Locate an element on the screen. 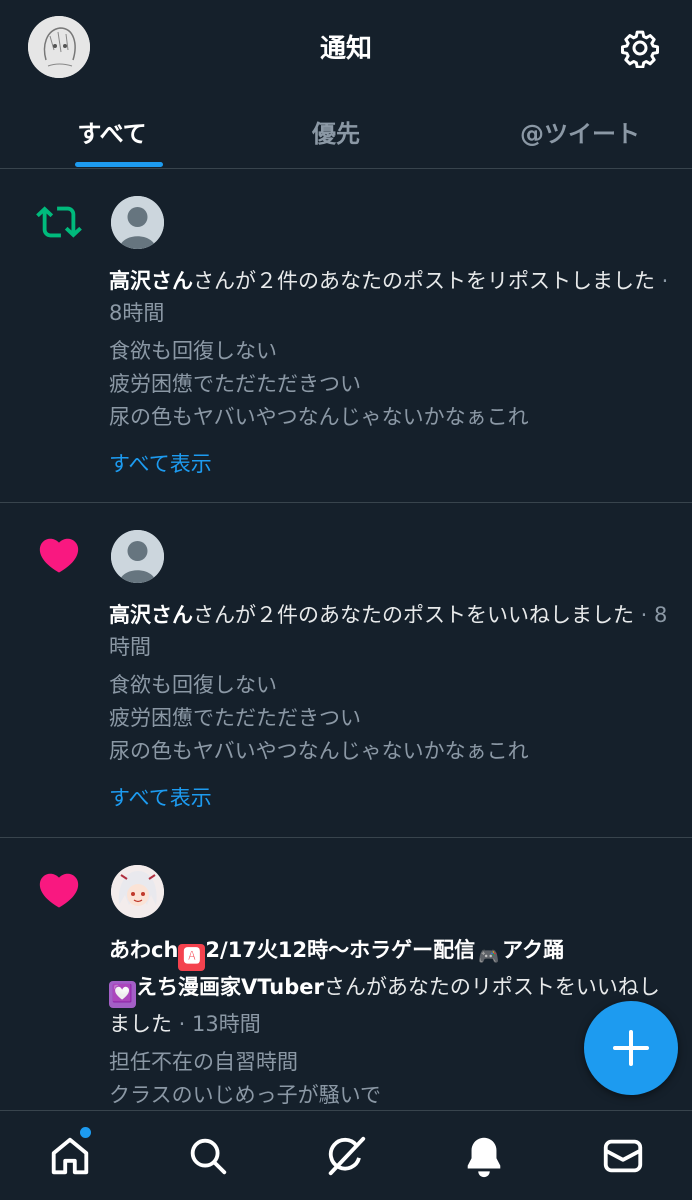 The height and width of the screenshot is (1200, 692). grok-icon is located at coordinates (347, 1156).